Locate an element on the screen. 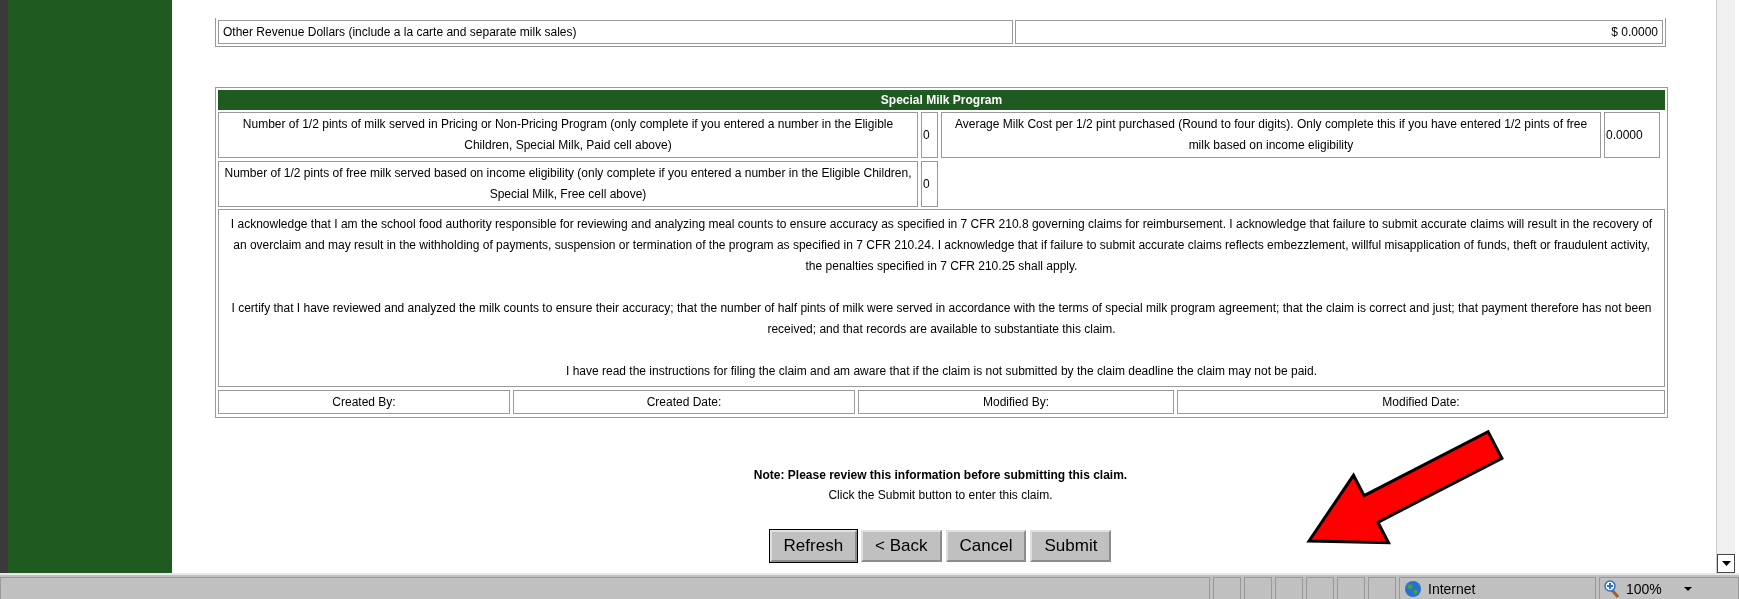 This screenshot has height=599, width=1739. form-button: Cancel is located at coordinates (986, 546).